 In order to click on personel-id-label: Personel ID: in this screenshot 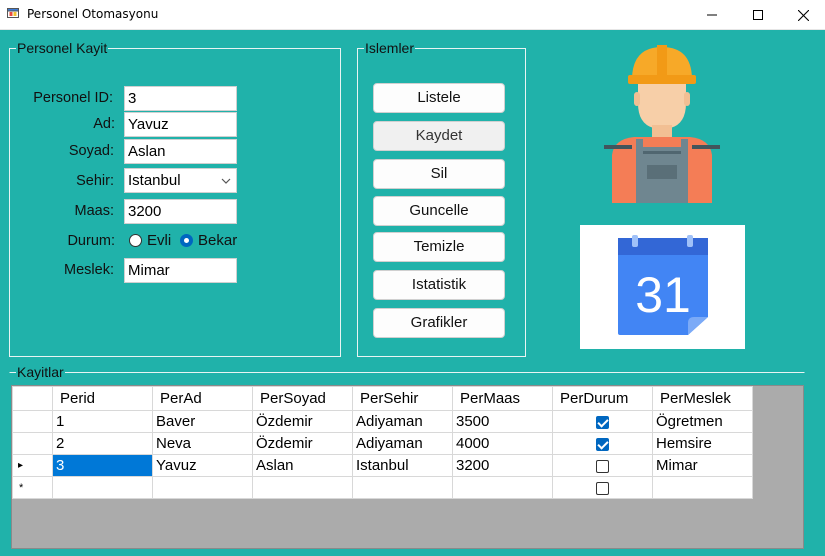, I will do `click(73, 98)`.